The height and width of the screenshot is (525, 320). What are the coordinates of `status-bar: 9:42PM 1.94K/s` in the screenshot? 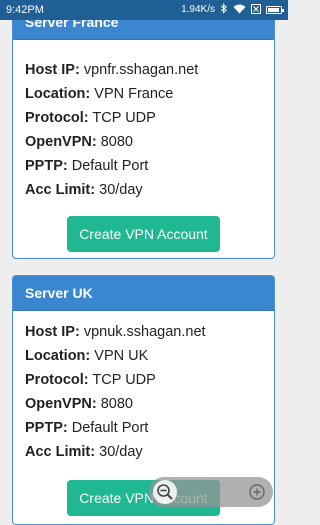 It's located at (144, 10).